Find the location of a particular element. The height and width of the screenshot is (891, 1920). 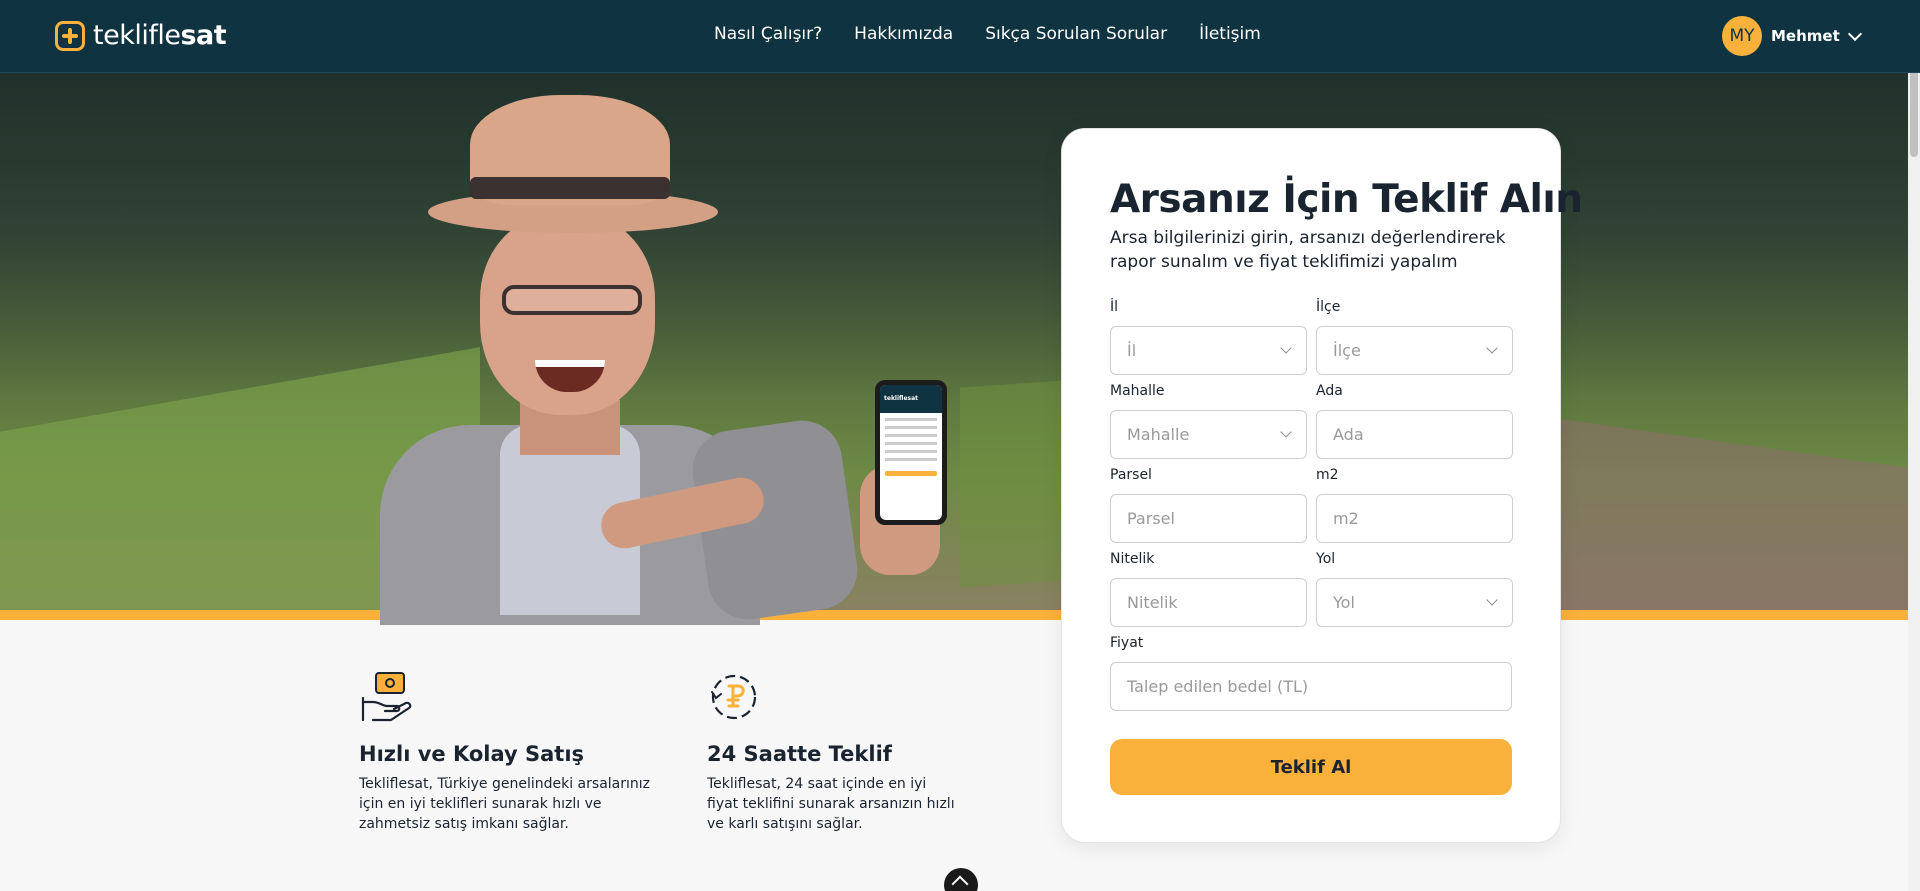

nav-link-about: Hakkımızda is located at coordinates (903, 34).